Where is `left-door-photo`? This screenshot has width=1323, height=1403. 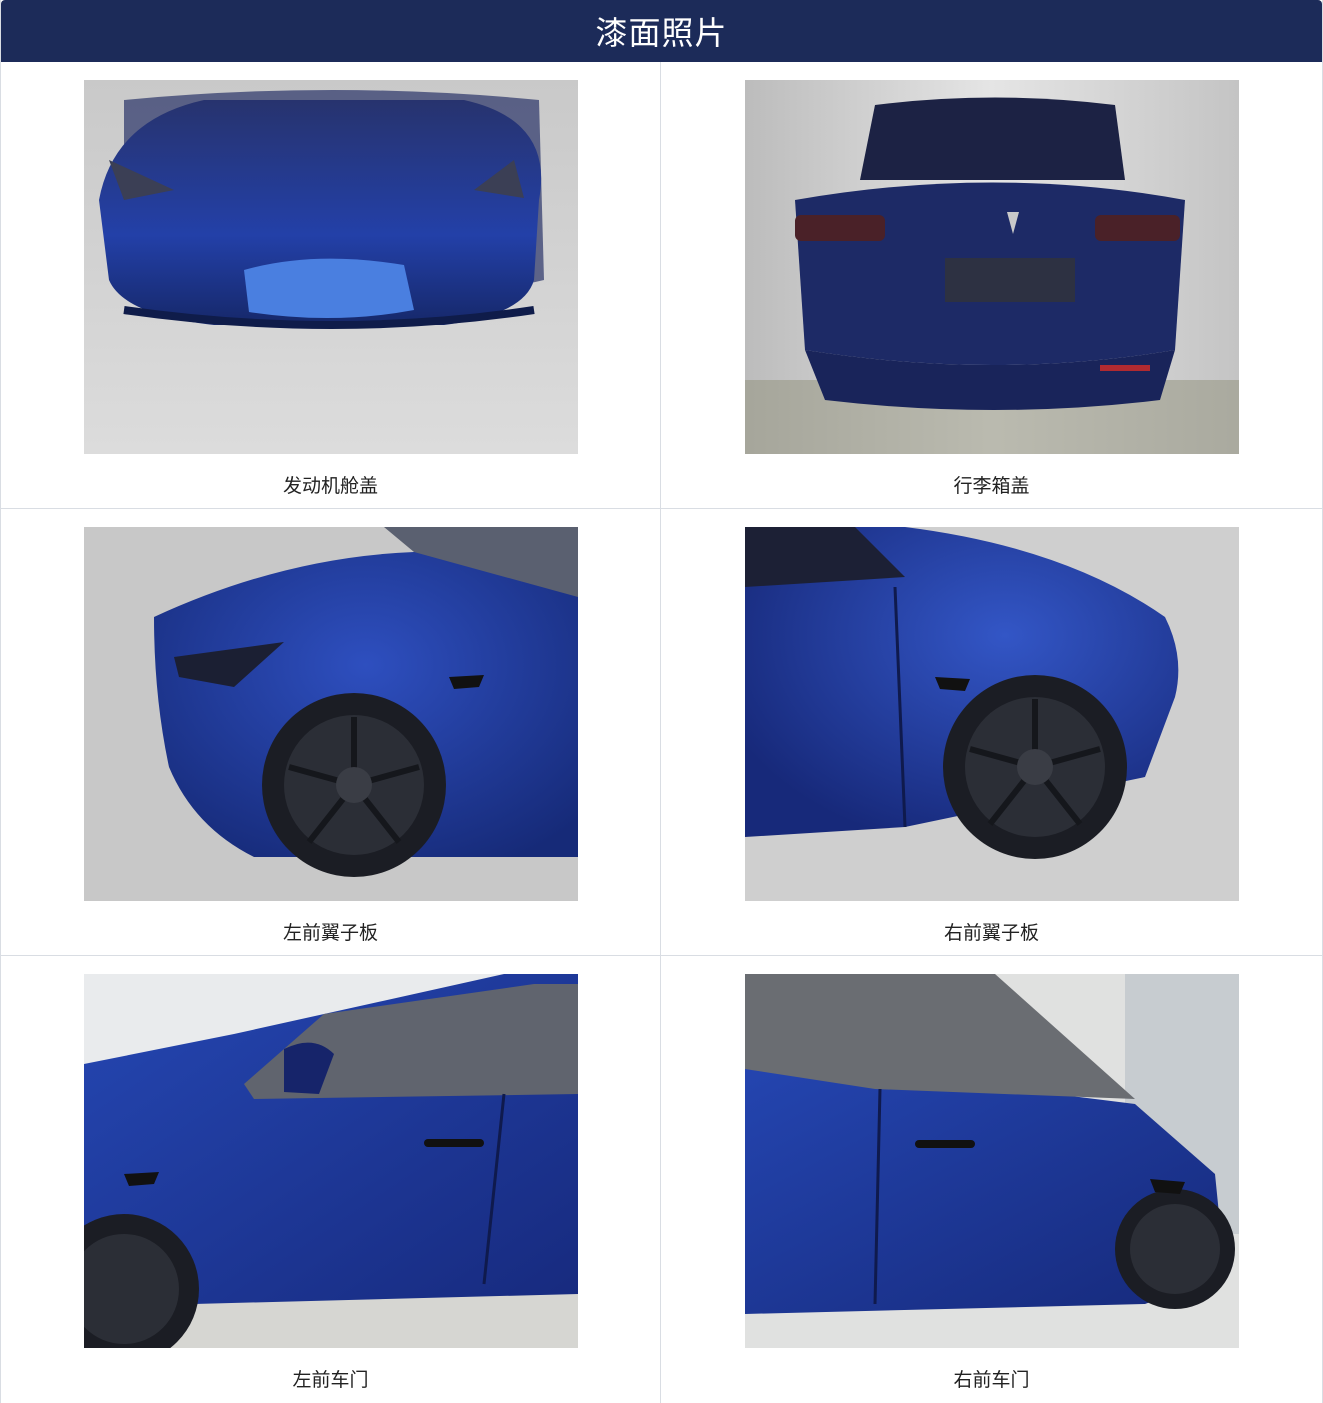 left-door-photo is located at coordinates (330, 1161).